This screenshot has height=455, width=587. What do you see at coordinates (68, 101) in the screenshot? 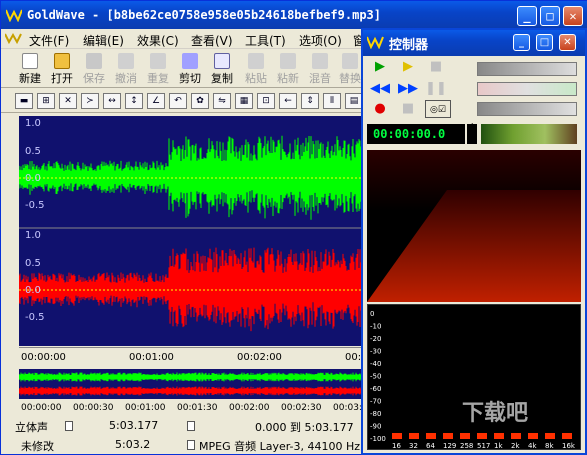
I see `effect-tool-3: ✕` at bounding box center [68, 101].